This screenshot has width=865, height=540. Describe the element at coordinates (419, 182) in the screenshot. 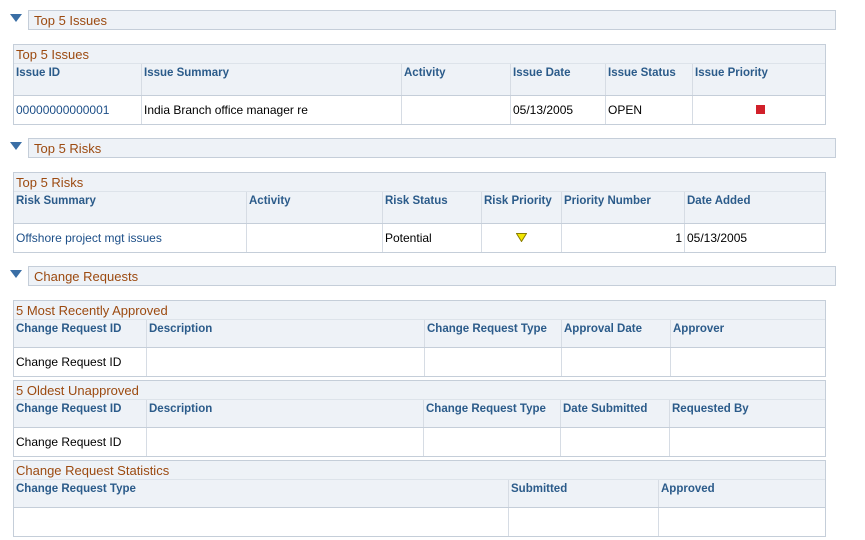

I see `grid-title: Top 5 Risks` at that location.